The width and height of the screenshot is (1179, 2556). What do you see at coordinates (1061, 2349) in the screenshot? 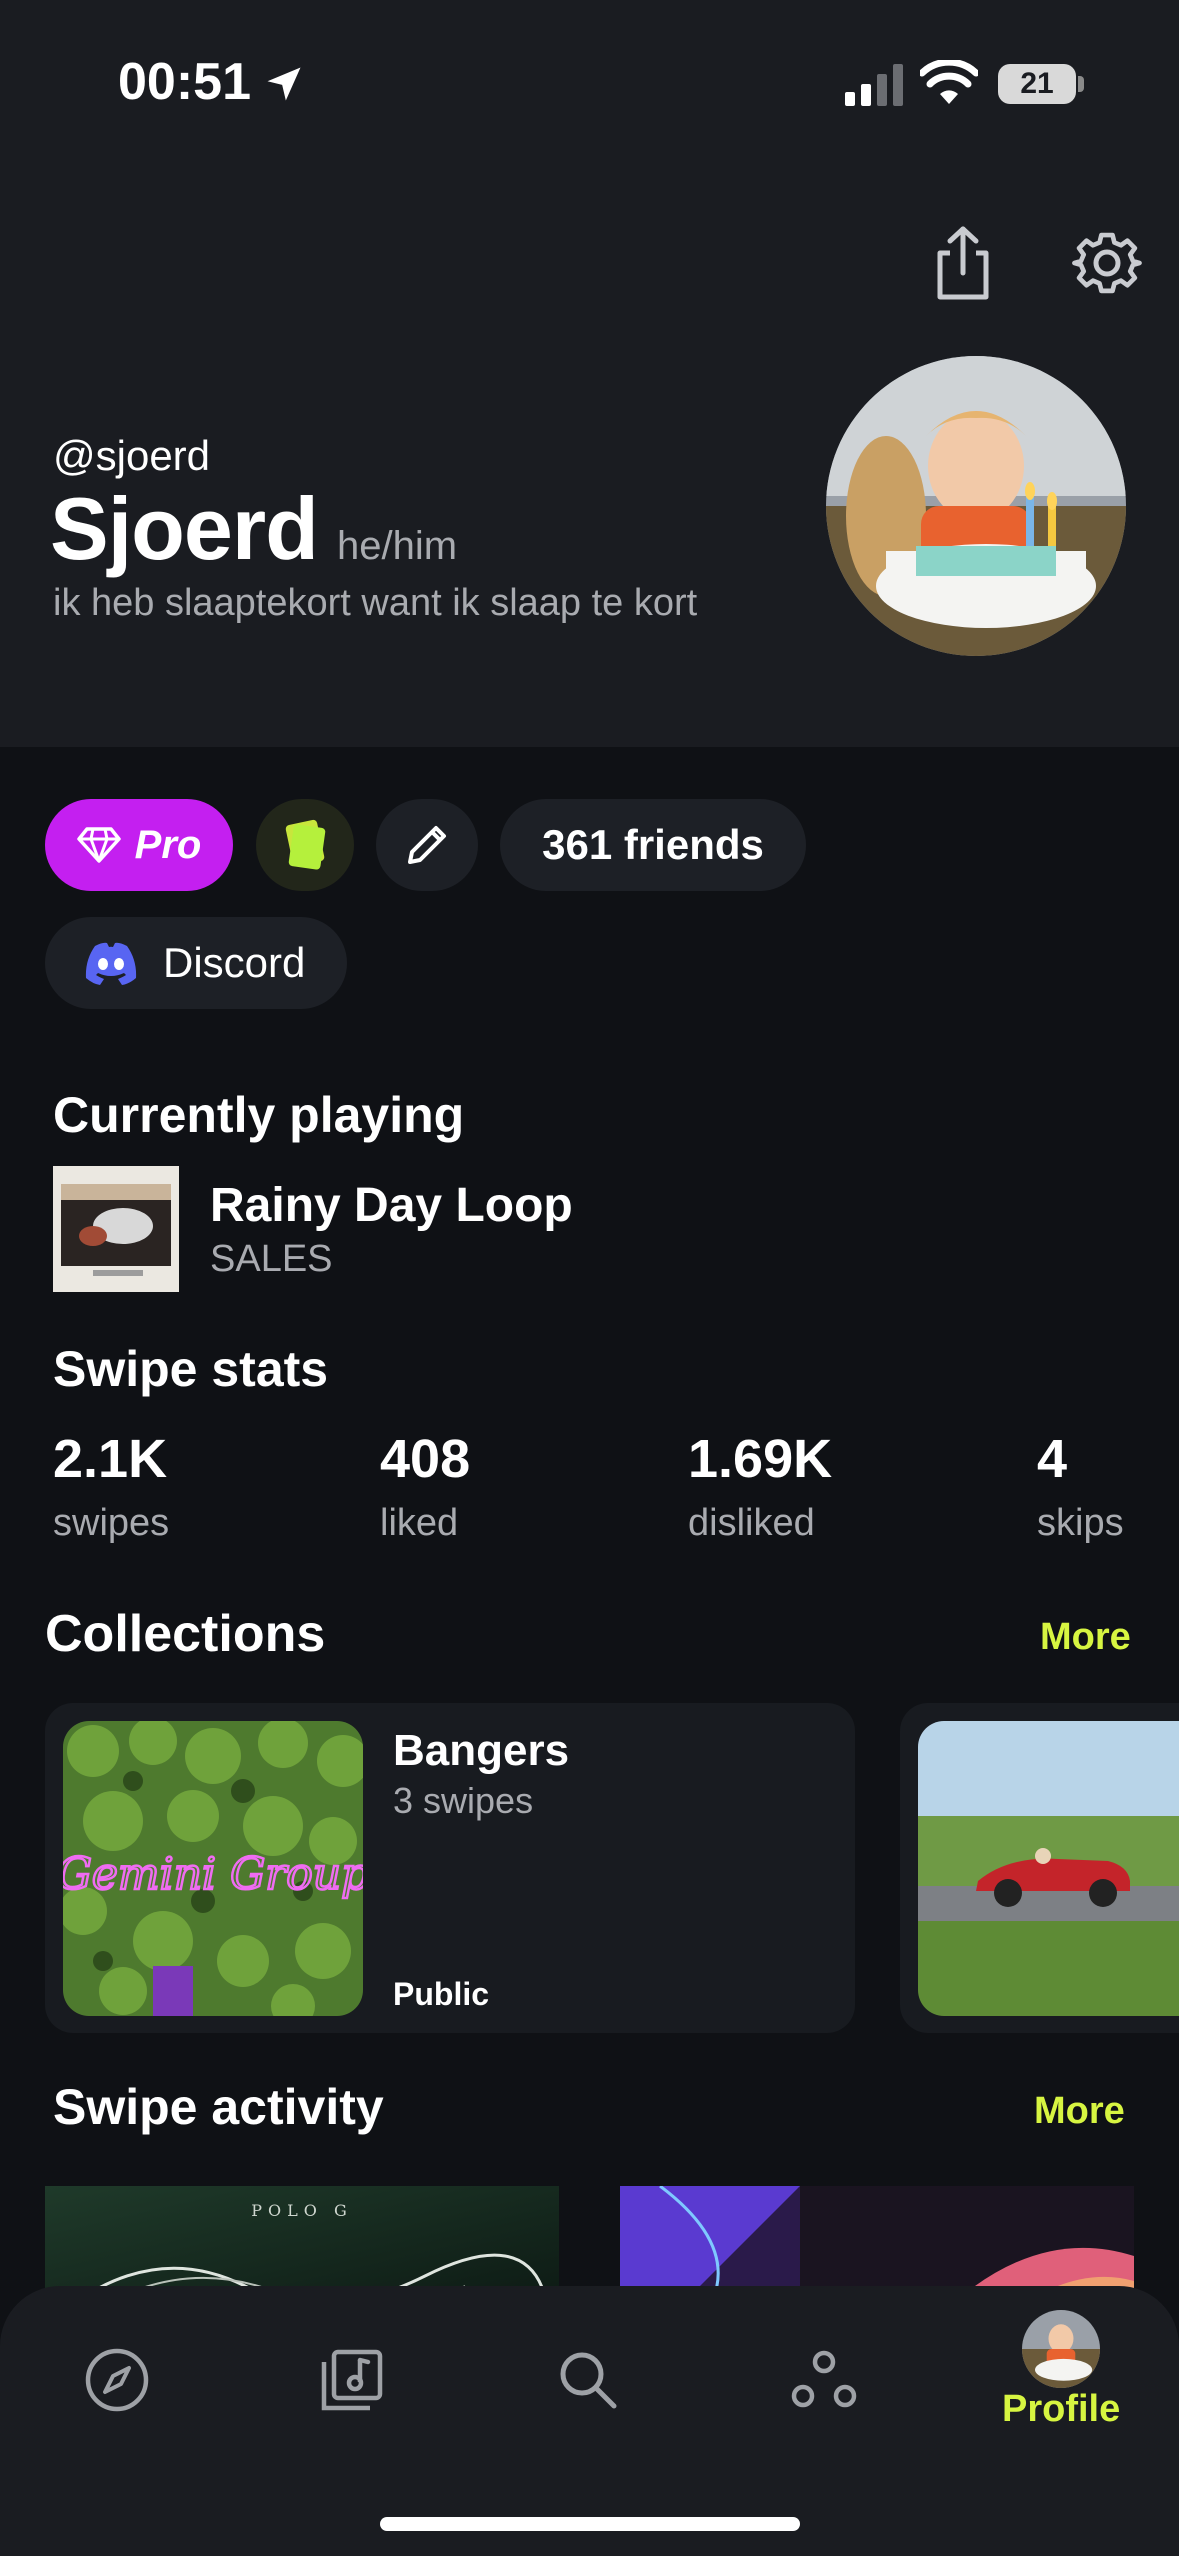
I see `tab-profile-avatar` at bounding box center [1061, 2349].